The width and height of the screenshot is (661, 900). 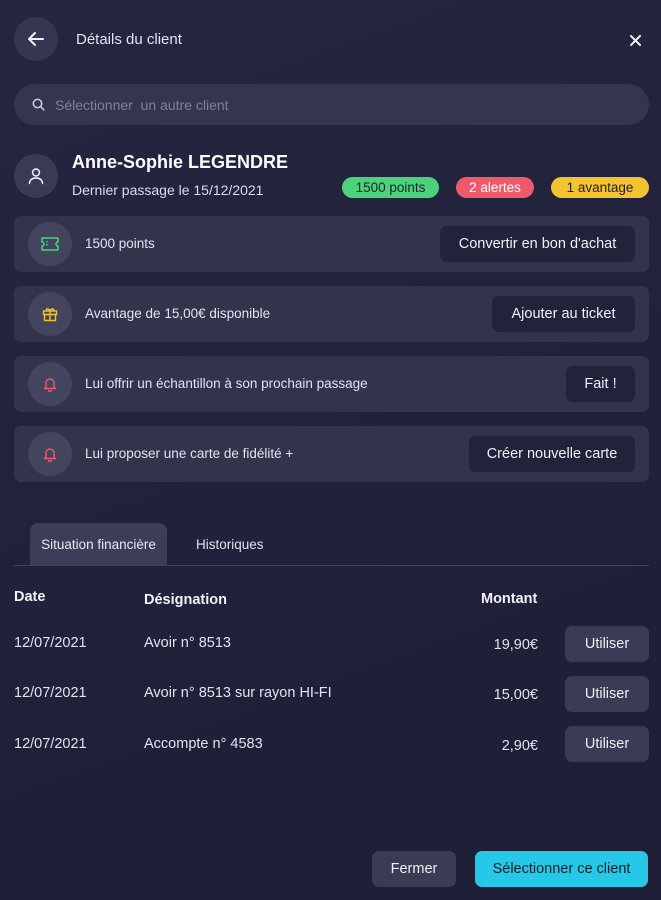 I want to click on user-icon, so click(x=36, y=176).